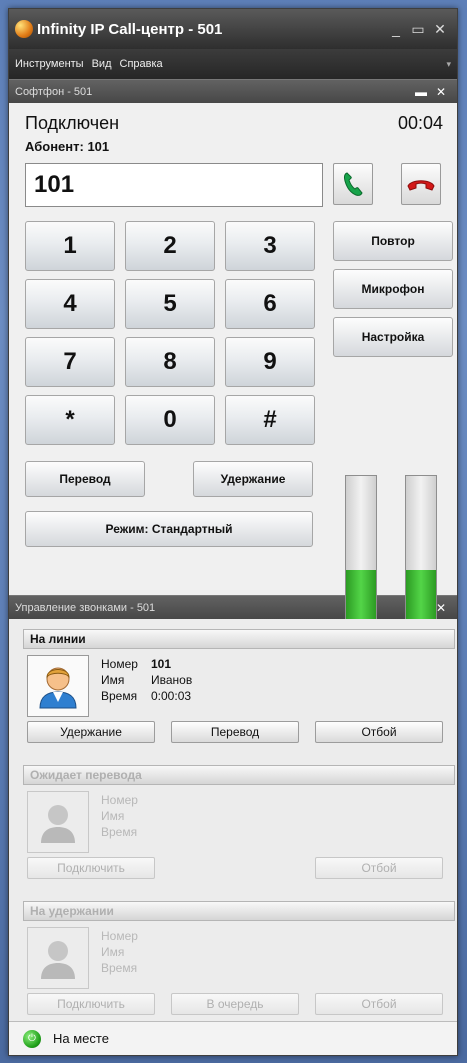 Image resolution: width=467 pixels, height=1063 pixels. I want to click on awaiting-info: Номер Имя Время, so click(123, 816).